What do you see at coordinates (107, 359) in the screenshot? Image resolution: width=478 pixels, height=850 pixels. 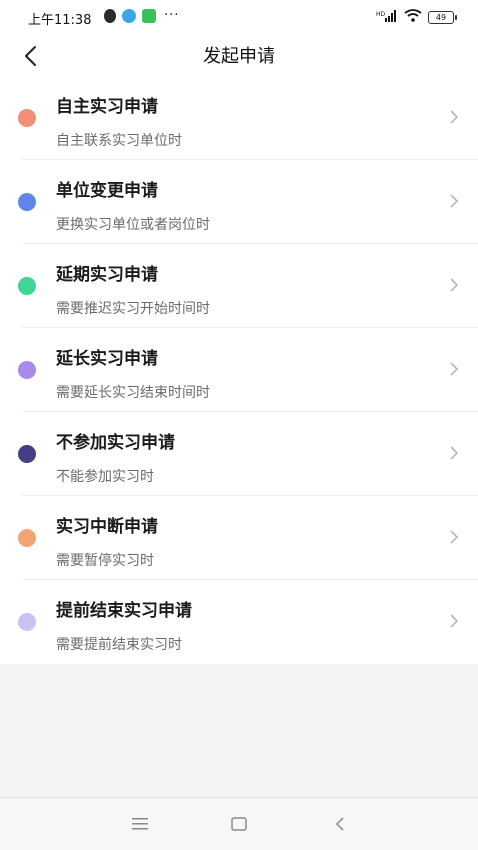 I see `item-title: 延长实习申请` at bounding box center [107, 359].